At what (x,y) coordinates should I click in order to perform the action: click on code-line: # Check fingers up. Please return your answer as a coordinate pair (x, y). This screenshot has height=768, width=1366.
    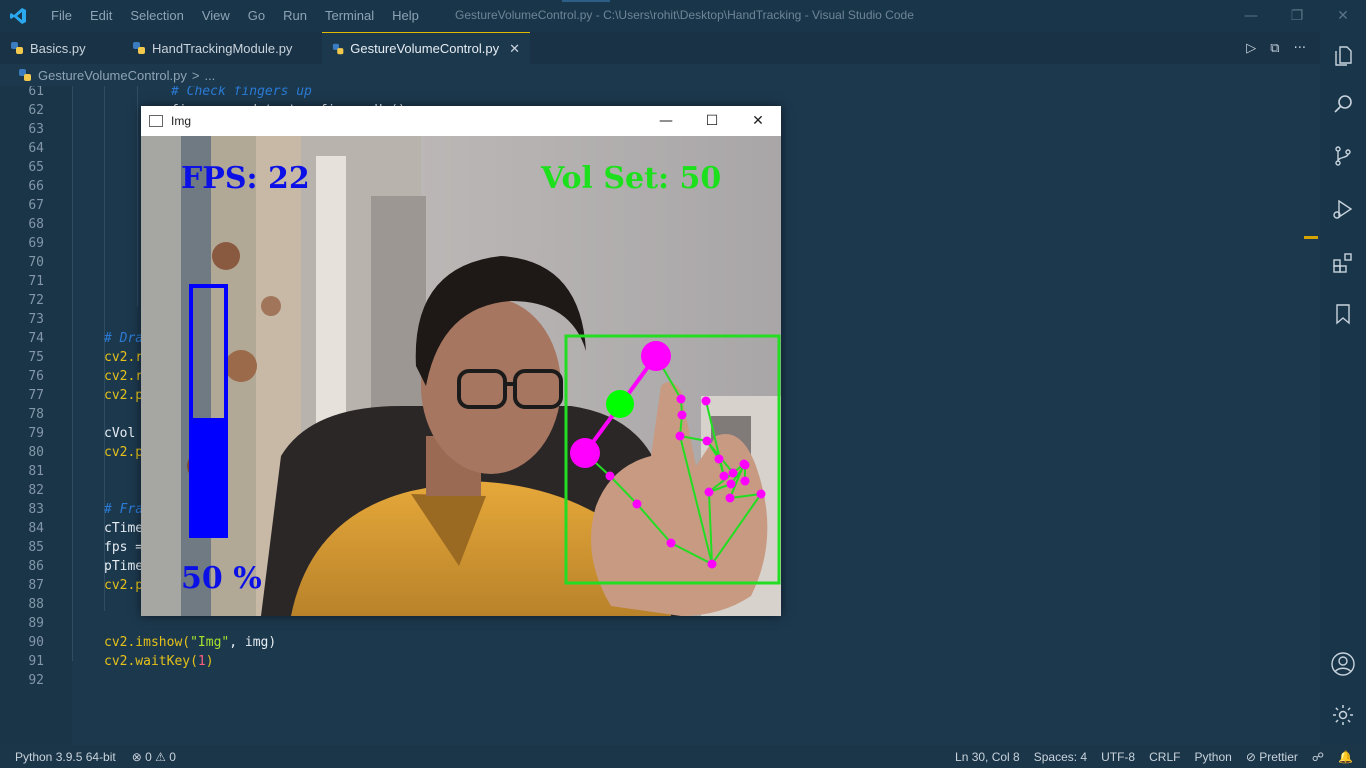
    Looking at the image, I should click on (241, 93).